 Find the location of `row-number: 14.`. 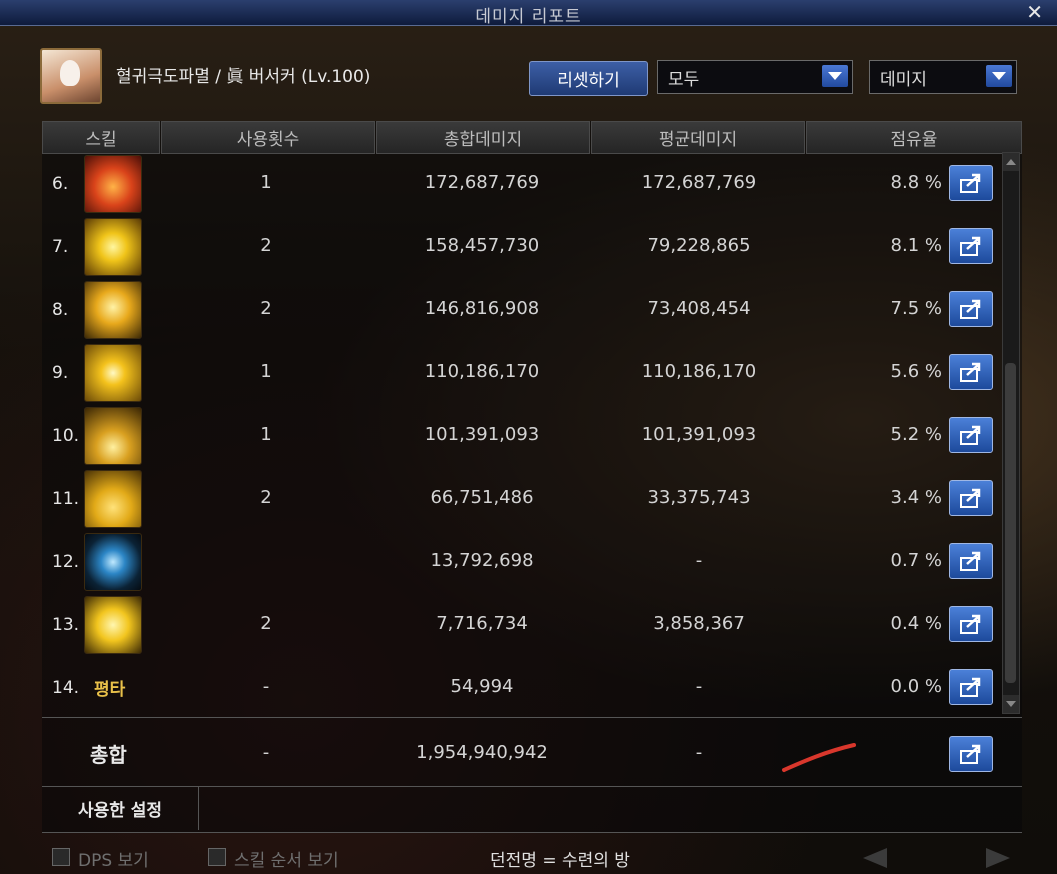

row-number: 14. is located at coordinates (66, 688).